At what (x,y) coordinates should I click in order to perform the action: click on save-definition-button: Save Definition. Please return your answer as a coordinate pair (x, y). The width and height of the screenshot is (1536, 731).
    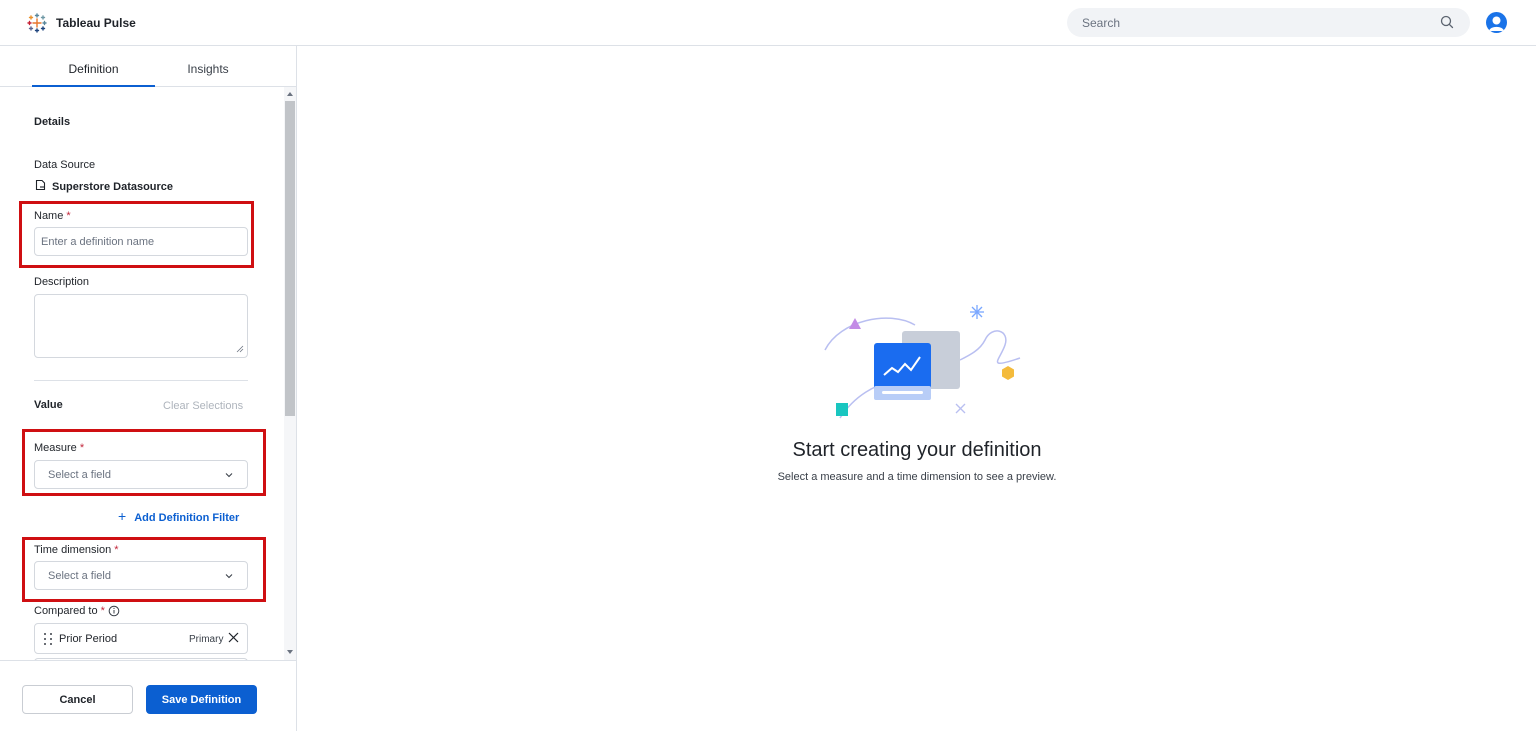
    Looking at the image, I should click on (201, 699).